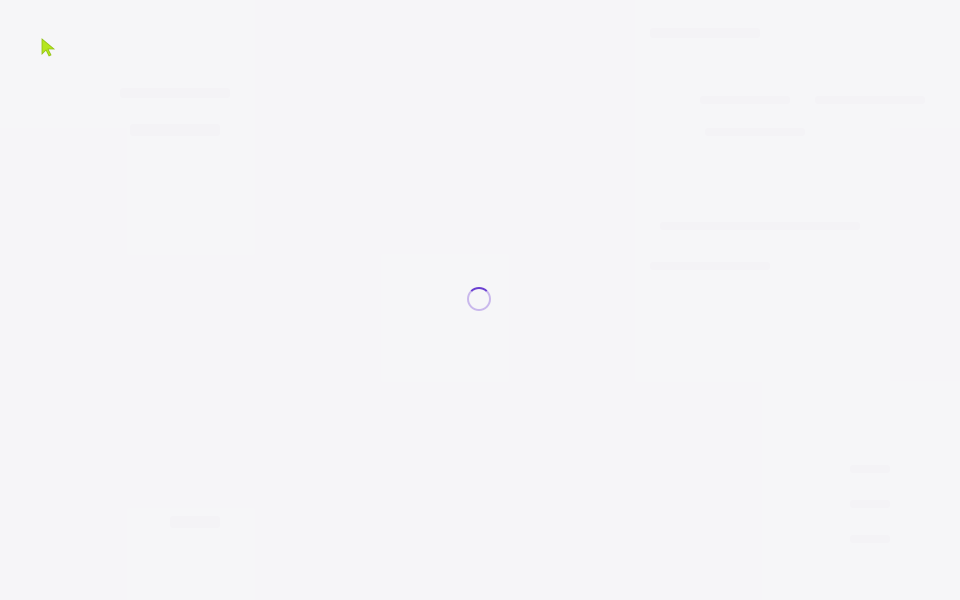 The width and height of the screenshot is (960, 600). Describe the element at coordinates (48, 47) in the screenshot. I see `mouse-pointer-icon` at that location.